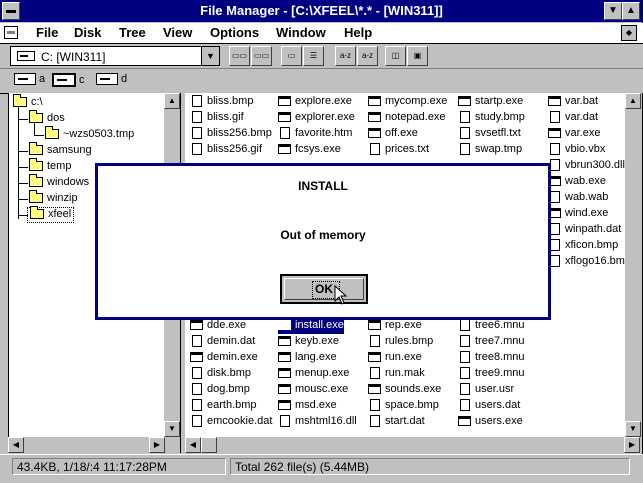 This screenshot has width=643, height=483. I want to click on file-item: keyb.exe, so click(308, 342).